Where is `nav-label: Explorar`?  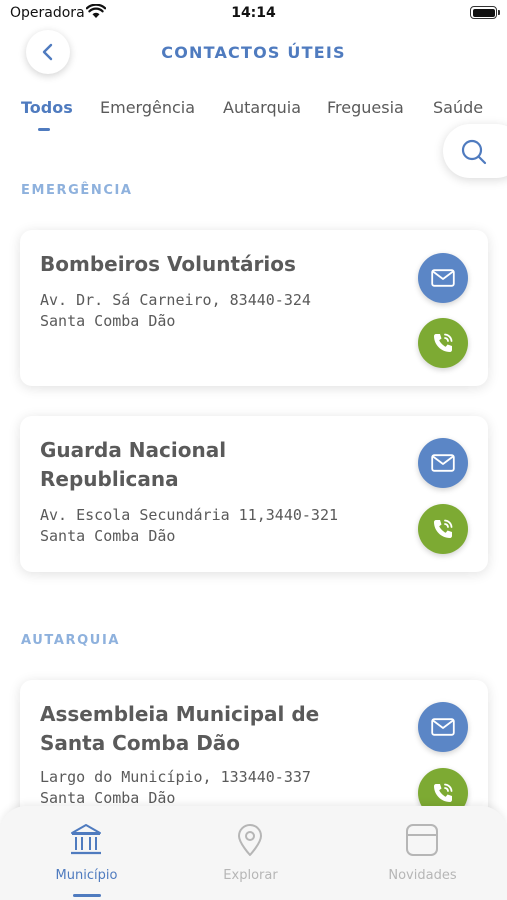 nav-label: Explorar is located at coordinates (250, 875).